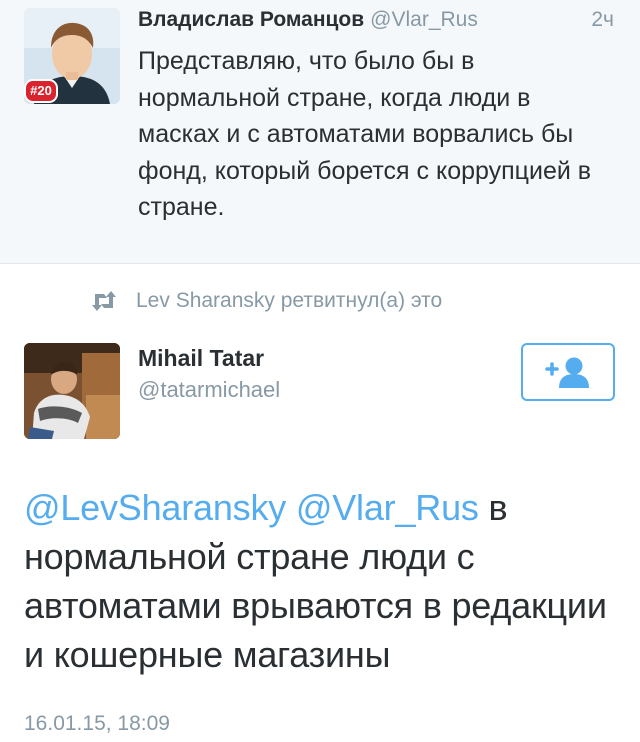 The height and width of the screenshot is (742, 640). Describe the element at coordinates (289, 300) in the screenshot. I see `retweet-notice-text: Lev Sharansky ретвитнул(а) это` at that location.